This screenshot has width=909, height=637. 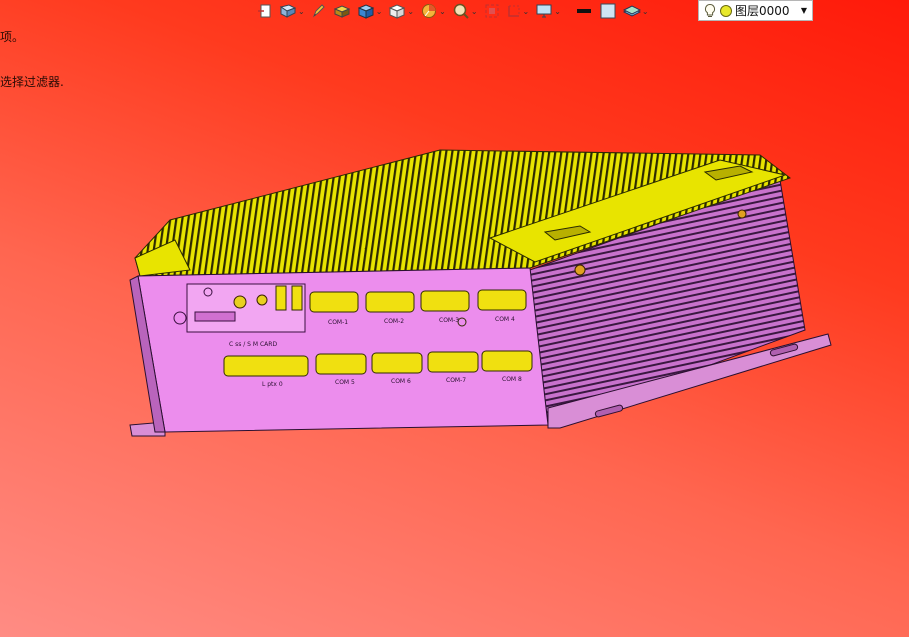 I want to click on port-label: COM 5, so click(x=345, y=382).